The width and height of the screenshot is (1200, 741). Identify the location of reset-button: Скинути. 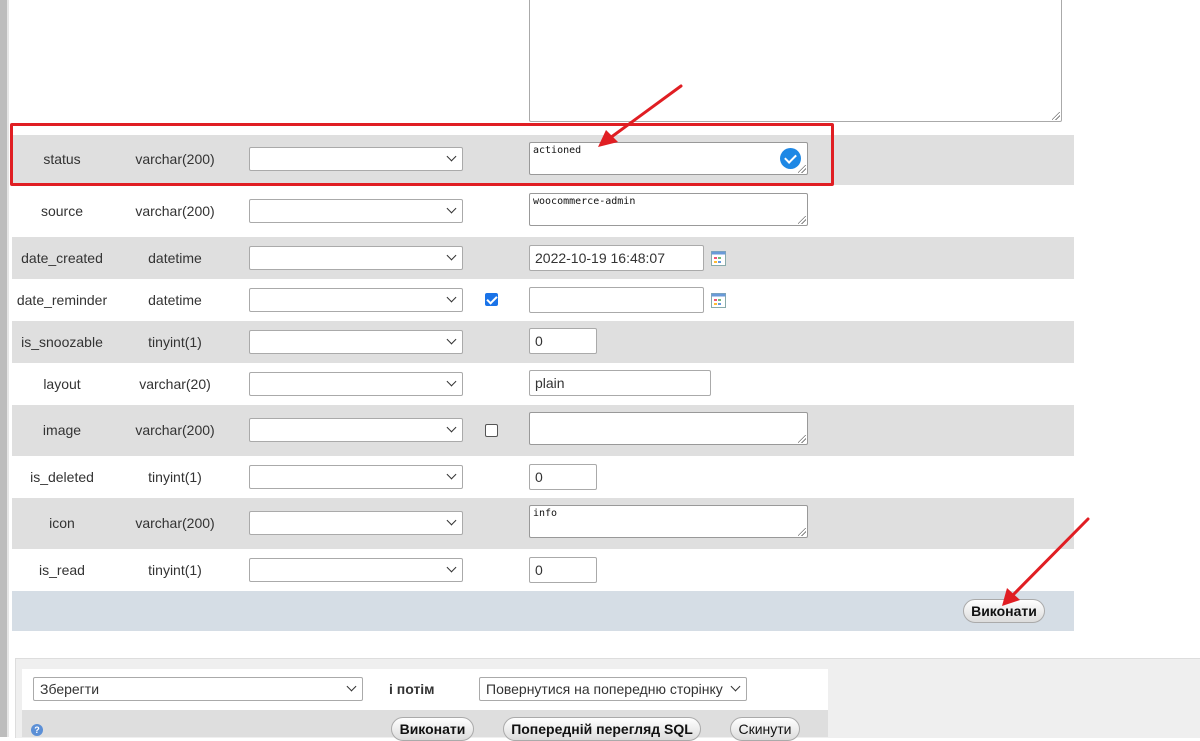
(765, 729).